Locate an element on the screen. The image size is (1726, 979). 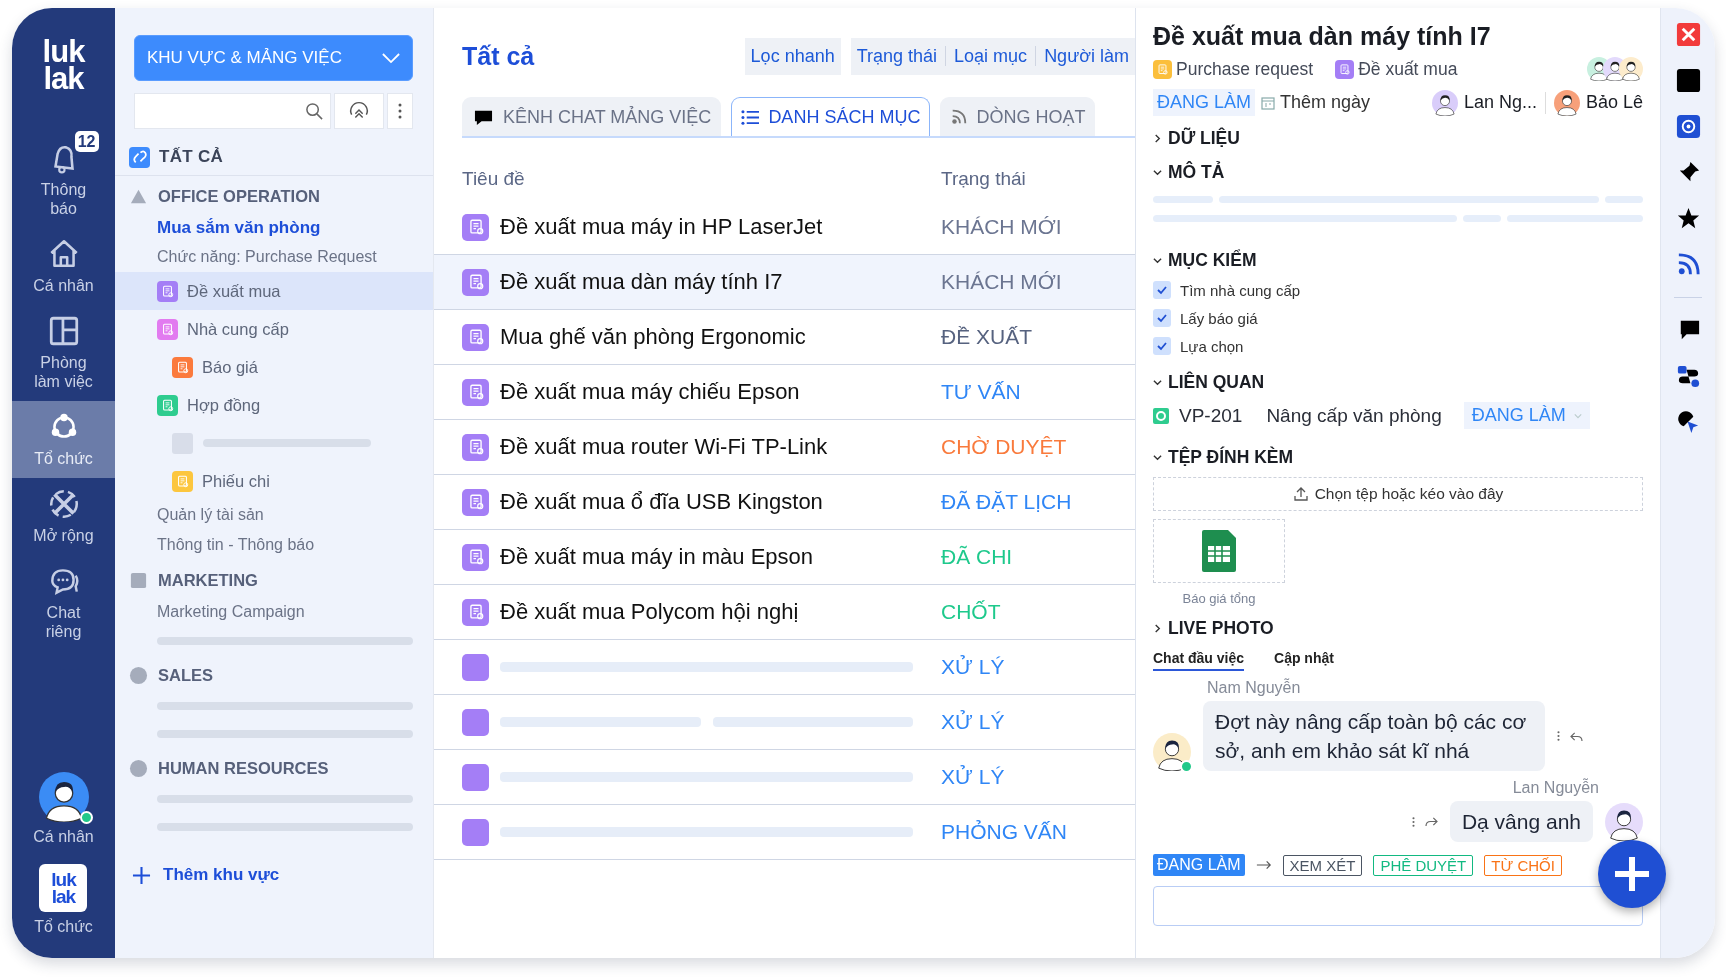
assignee-chip: Bảo Lê is located at coordinates (1598, 102).